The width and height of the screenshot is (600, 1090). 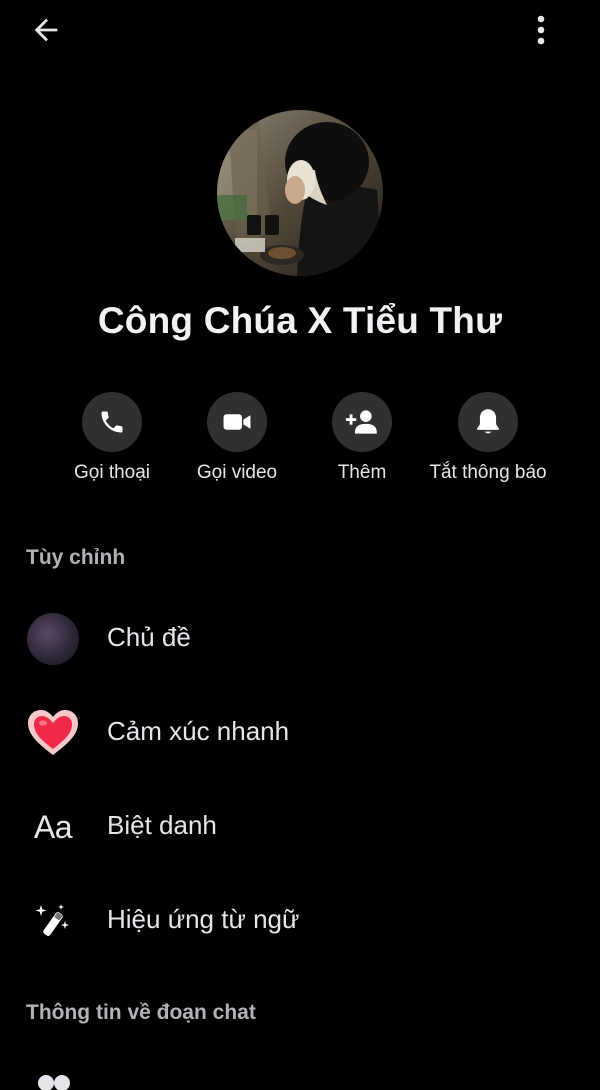 What do you see at coordinates (149, 637) in the screenshot?
I see `theme-label: Chủ đề` at bounding box center [149, 637].